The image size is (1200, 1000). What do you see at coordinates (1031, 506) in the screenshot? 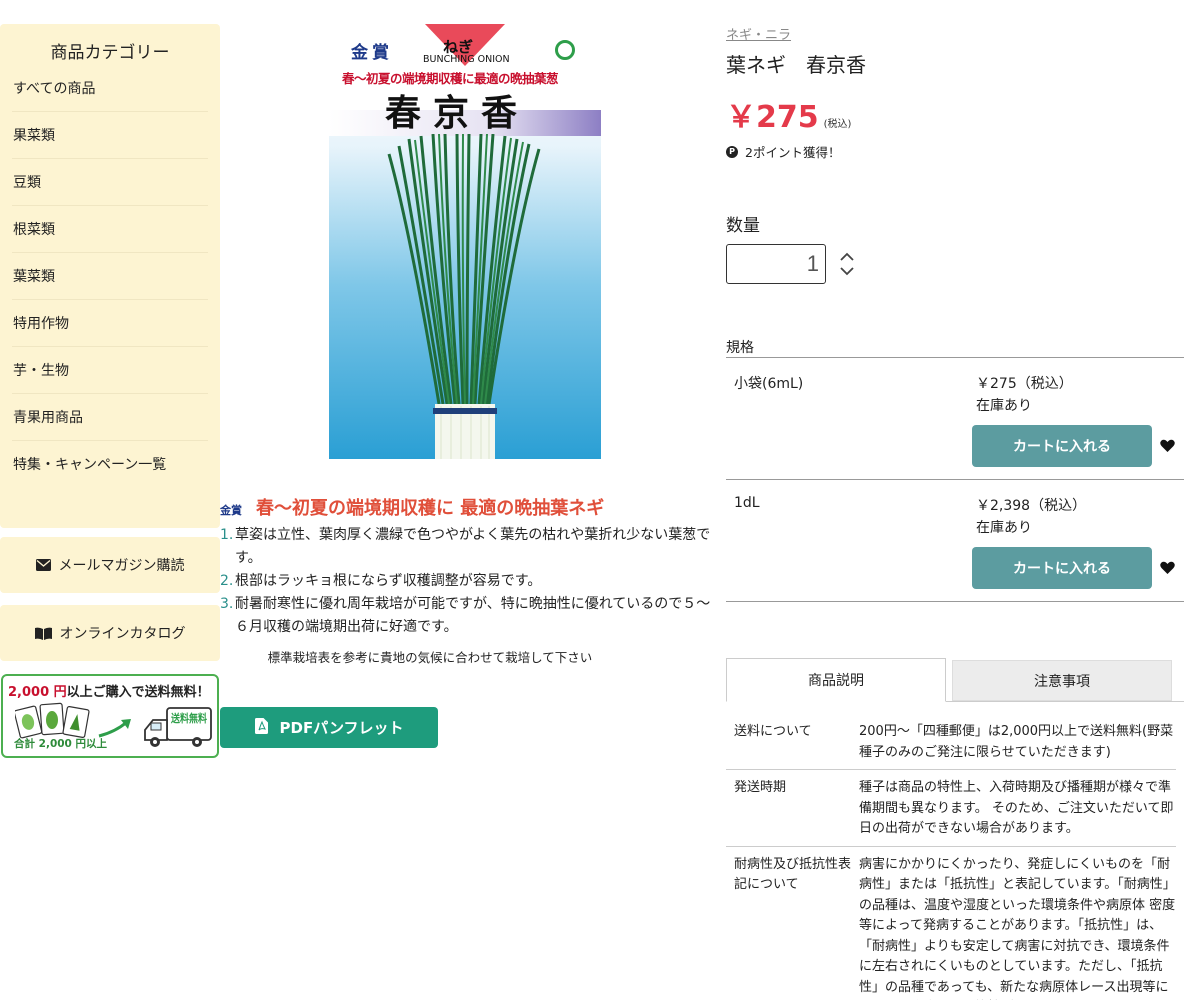
I see `variant-price: ￥2,398（税込）` at bounding box center [1031, 506].